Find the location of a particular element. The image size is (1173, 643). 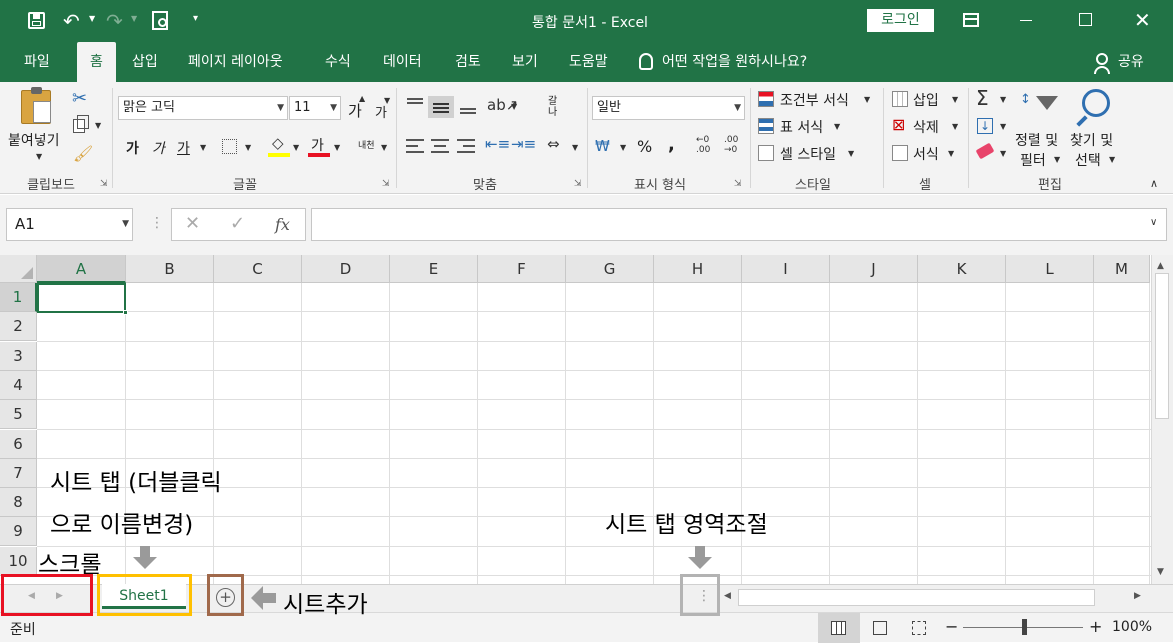

fill-icon: ↓ is located at coordinates (985, 126).